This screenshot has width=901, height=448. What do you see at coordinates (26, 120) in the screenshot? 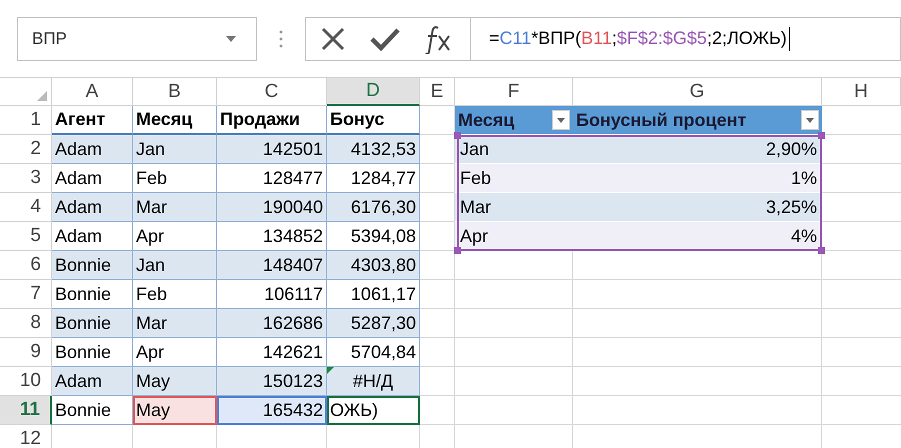
I see `row-header: 1` at bounding box center [26, 120].